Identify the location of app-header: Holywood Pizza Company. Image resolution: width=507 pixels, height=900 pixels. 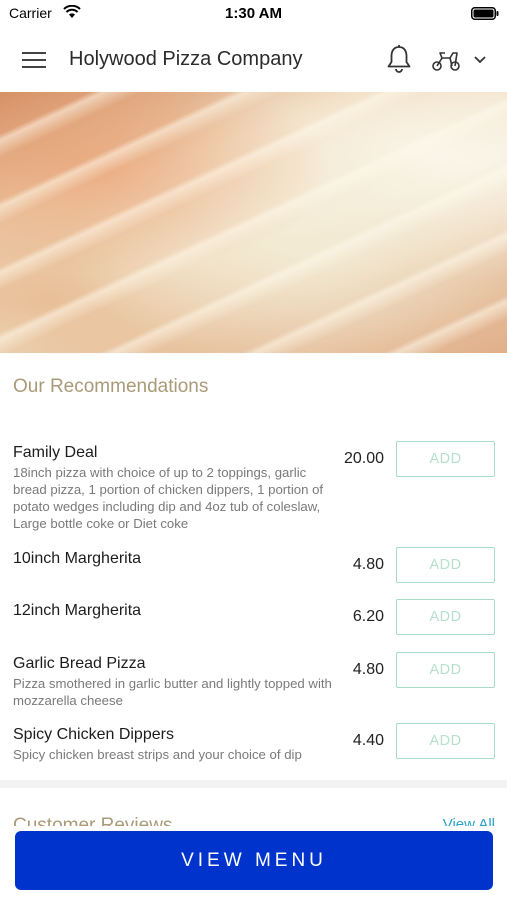
(253, 60).